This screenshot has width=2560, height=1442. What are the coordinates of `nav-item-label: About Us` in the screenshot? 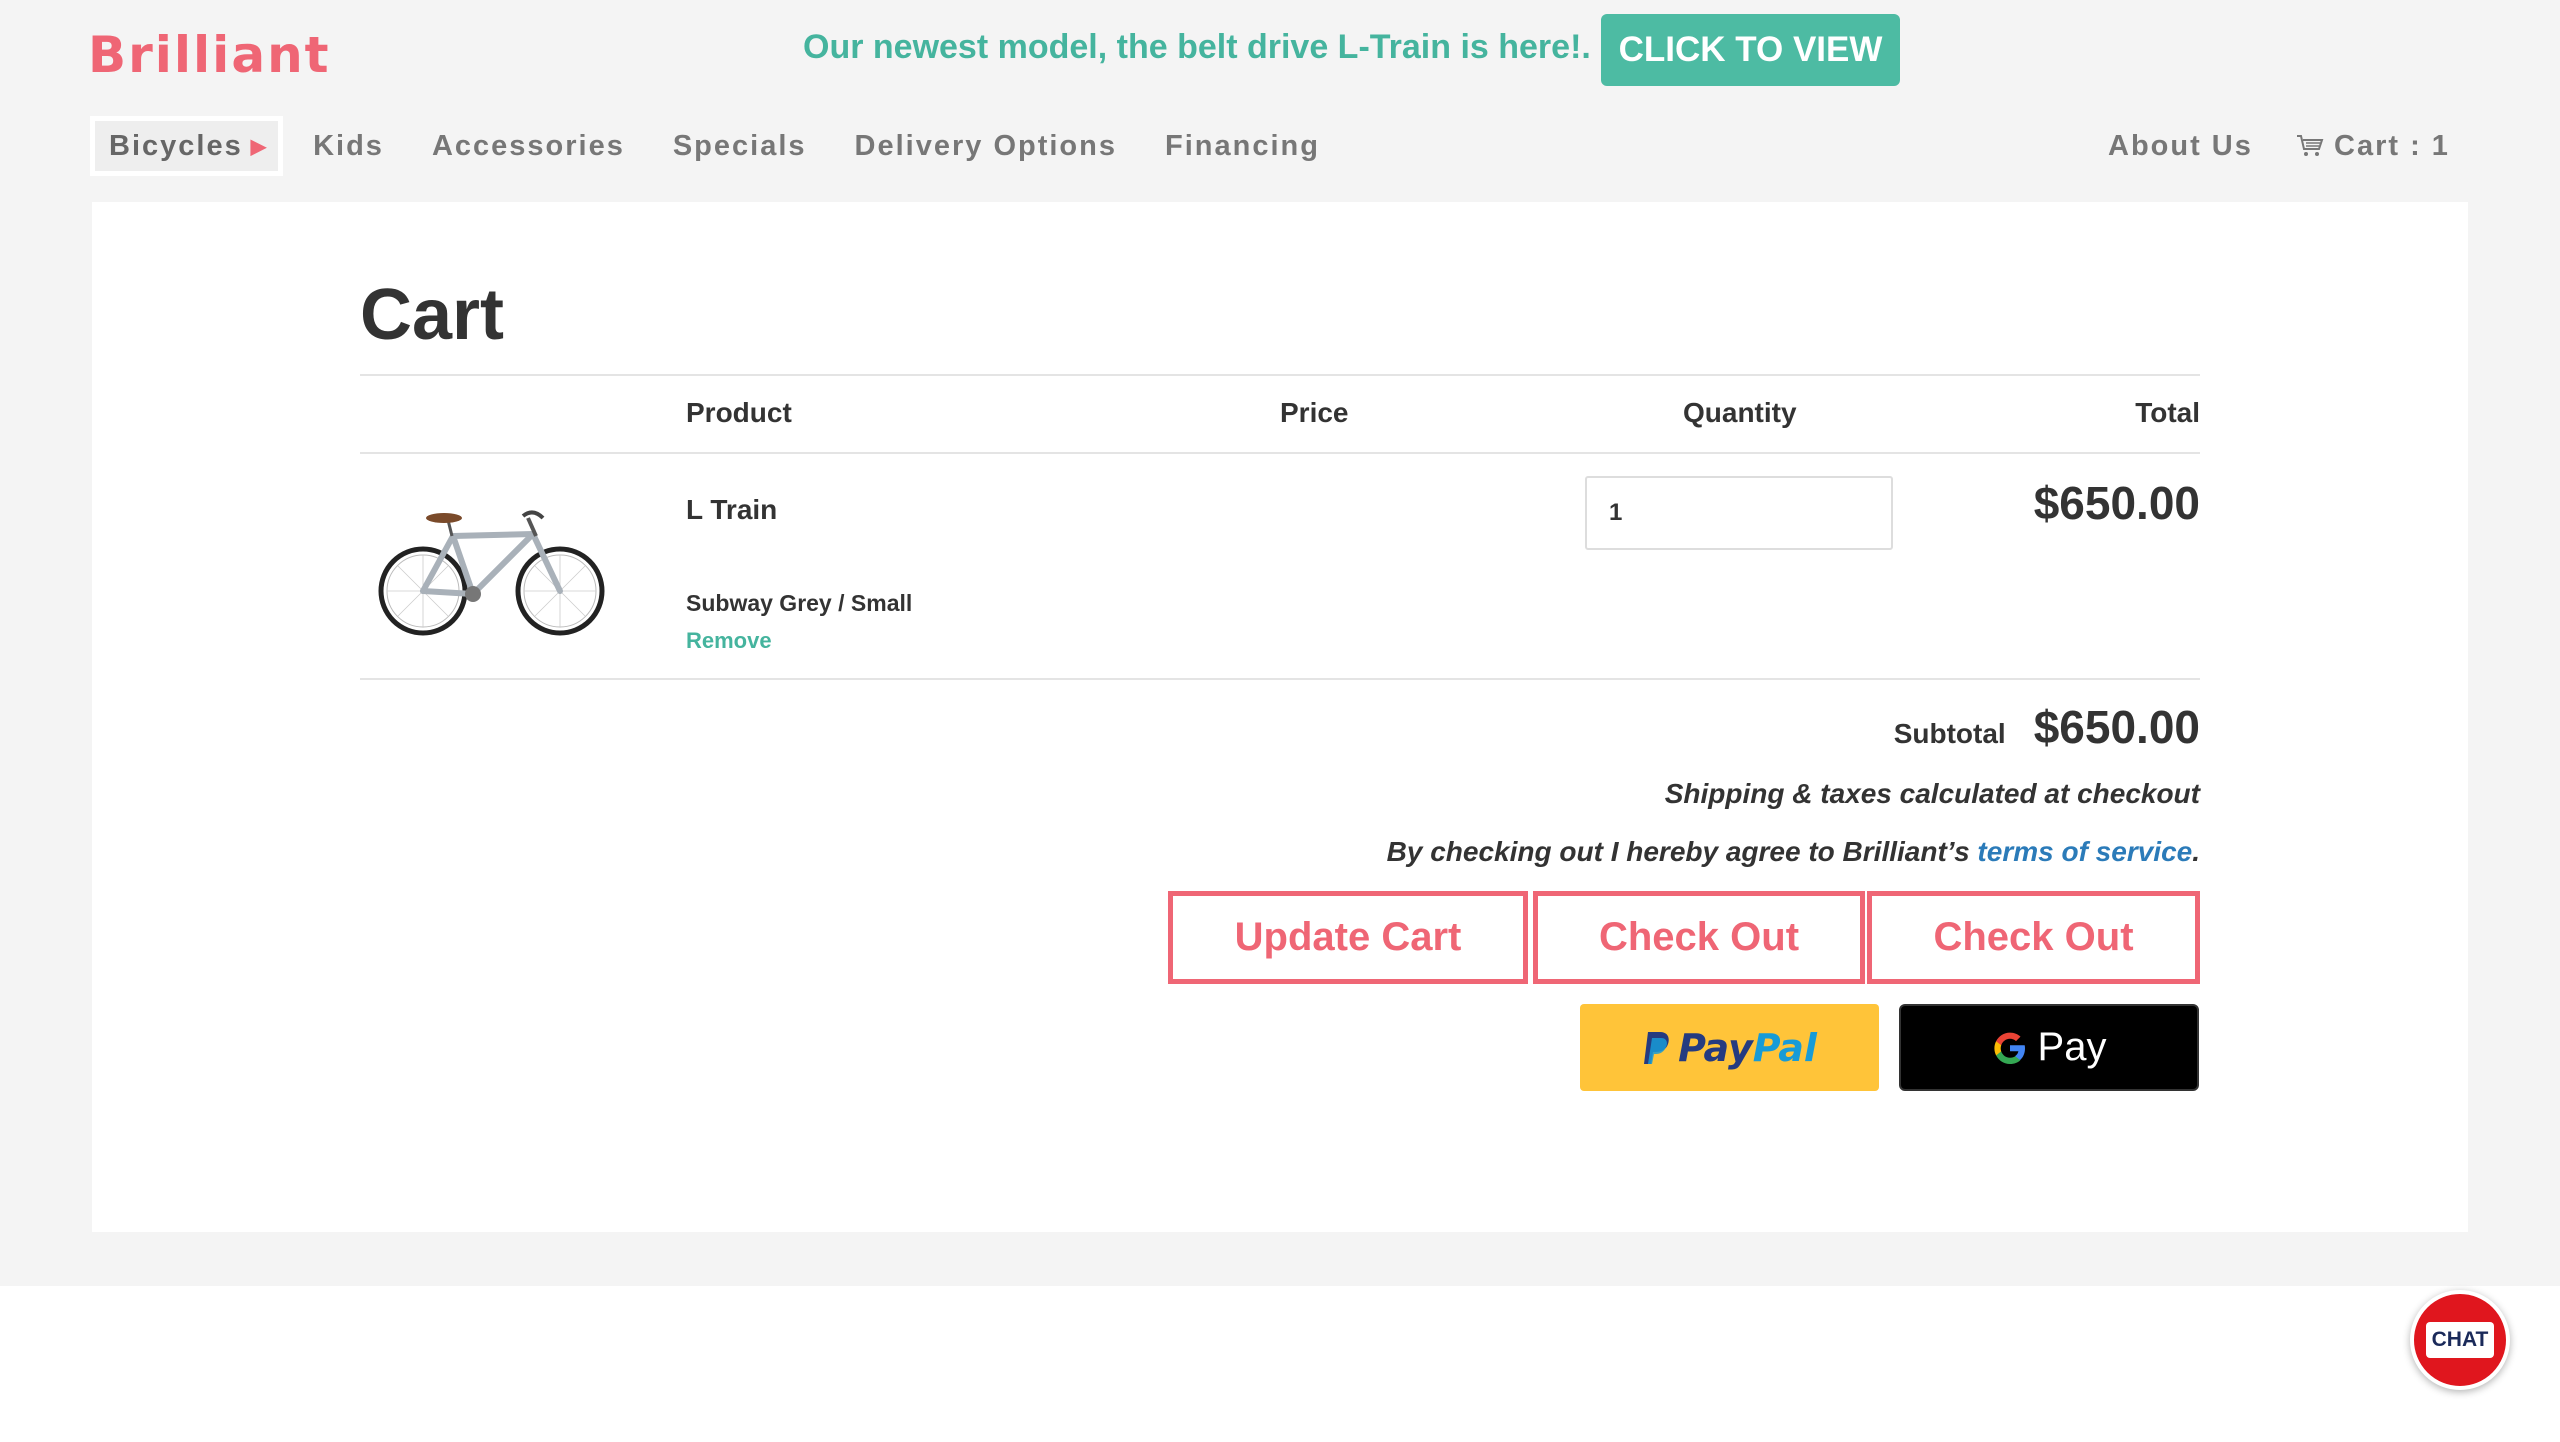 It's located at (2180, 145).